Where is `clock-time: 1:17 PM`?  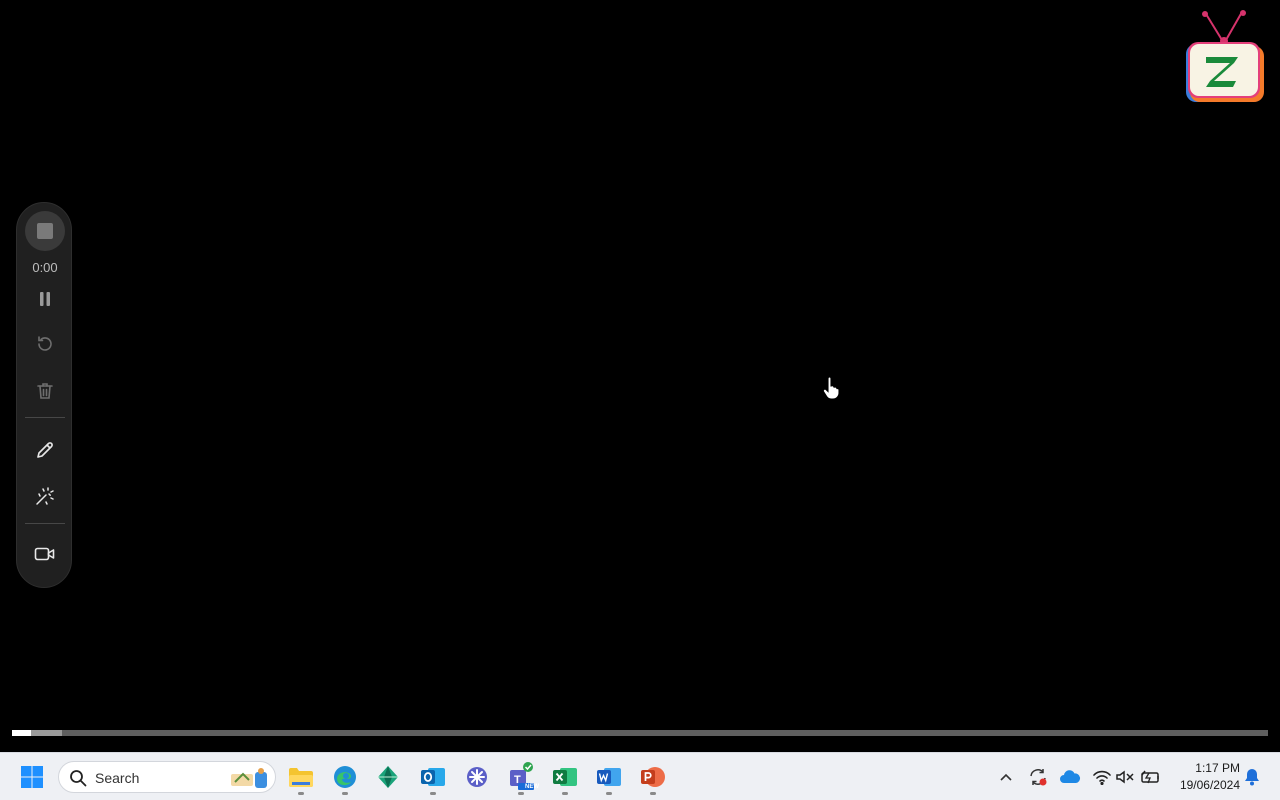 clock-time: 1:17 PM is located at coordinates (1217, 768).